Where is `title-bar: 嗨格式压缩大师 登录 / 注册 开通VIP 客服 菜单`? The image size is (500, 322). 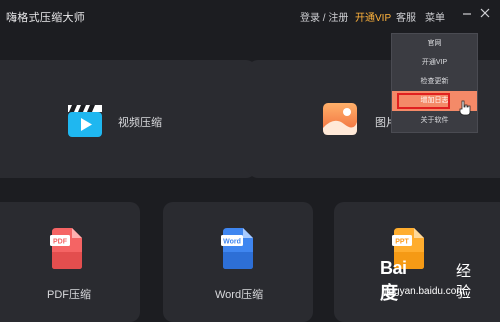 title-bar: 嗨格式压缩大师 登录 / 注册 开通VIP 客服 菜单 is located at coordinates (250, 16).